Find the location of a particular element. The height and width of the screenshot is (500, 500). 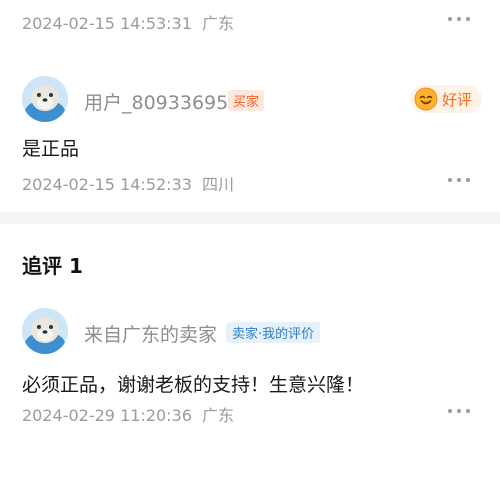

followup-meta: 2024-02-29 11:20:36 广东 is located at coordinates (128, 414).